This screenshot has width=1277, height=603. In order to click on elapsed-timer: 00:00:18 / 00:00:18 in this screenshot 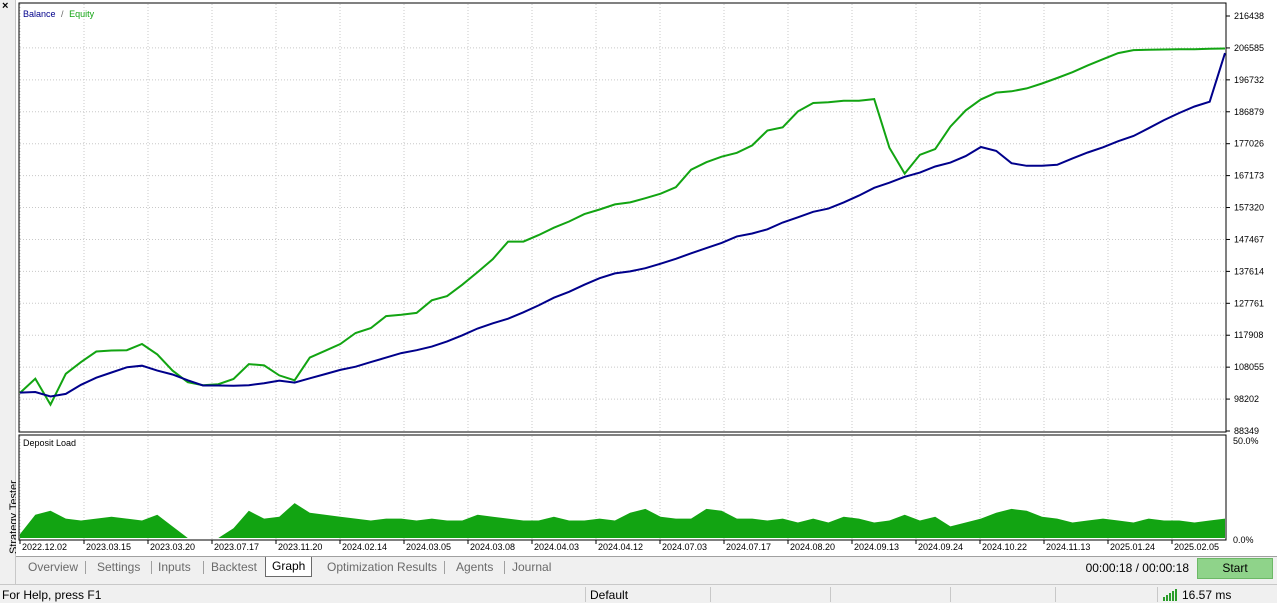, I will do `click(1137, 568)`.